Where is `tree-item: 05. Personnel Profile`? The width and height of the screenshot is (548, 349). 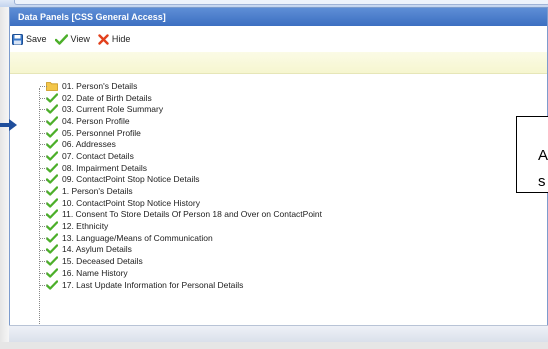
tree-item: 05. Personnel Profile is located at coordinates (291, 133).